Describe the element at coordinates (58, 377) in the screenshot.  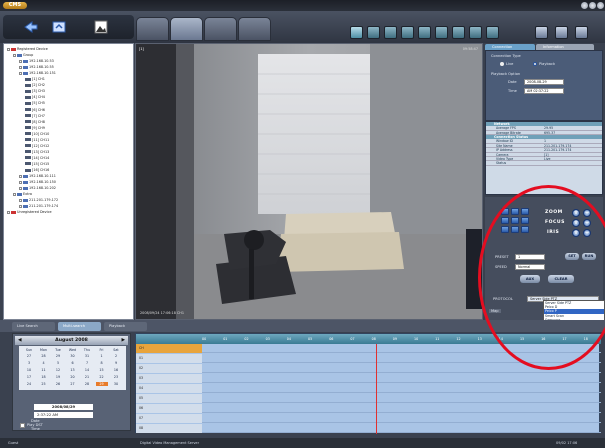
I see `calendar-day: 19` at that location.